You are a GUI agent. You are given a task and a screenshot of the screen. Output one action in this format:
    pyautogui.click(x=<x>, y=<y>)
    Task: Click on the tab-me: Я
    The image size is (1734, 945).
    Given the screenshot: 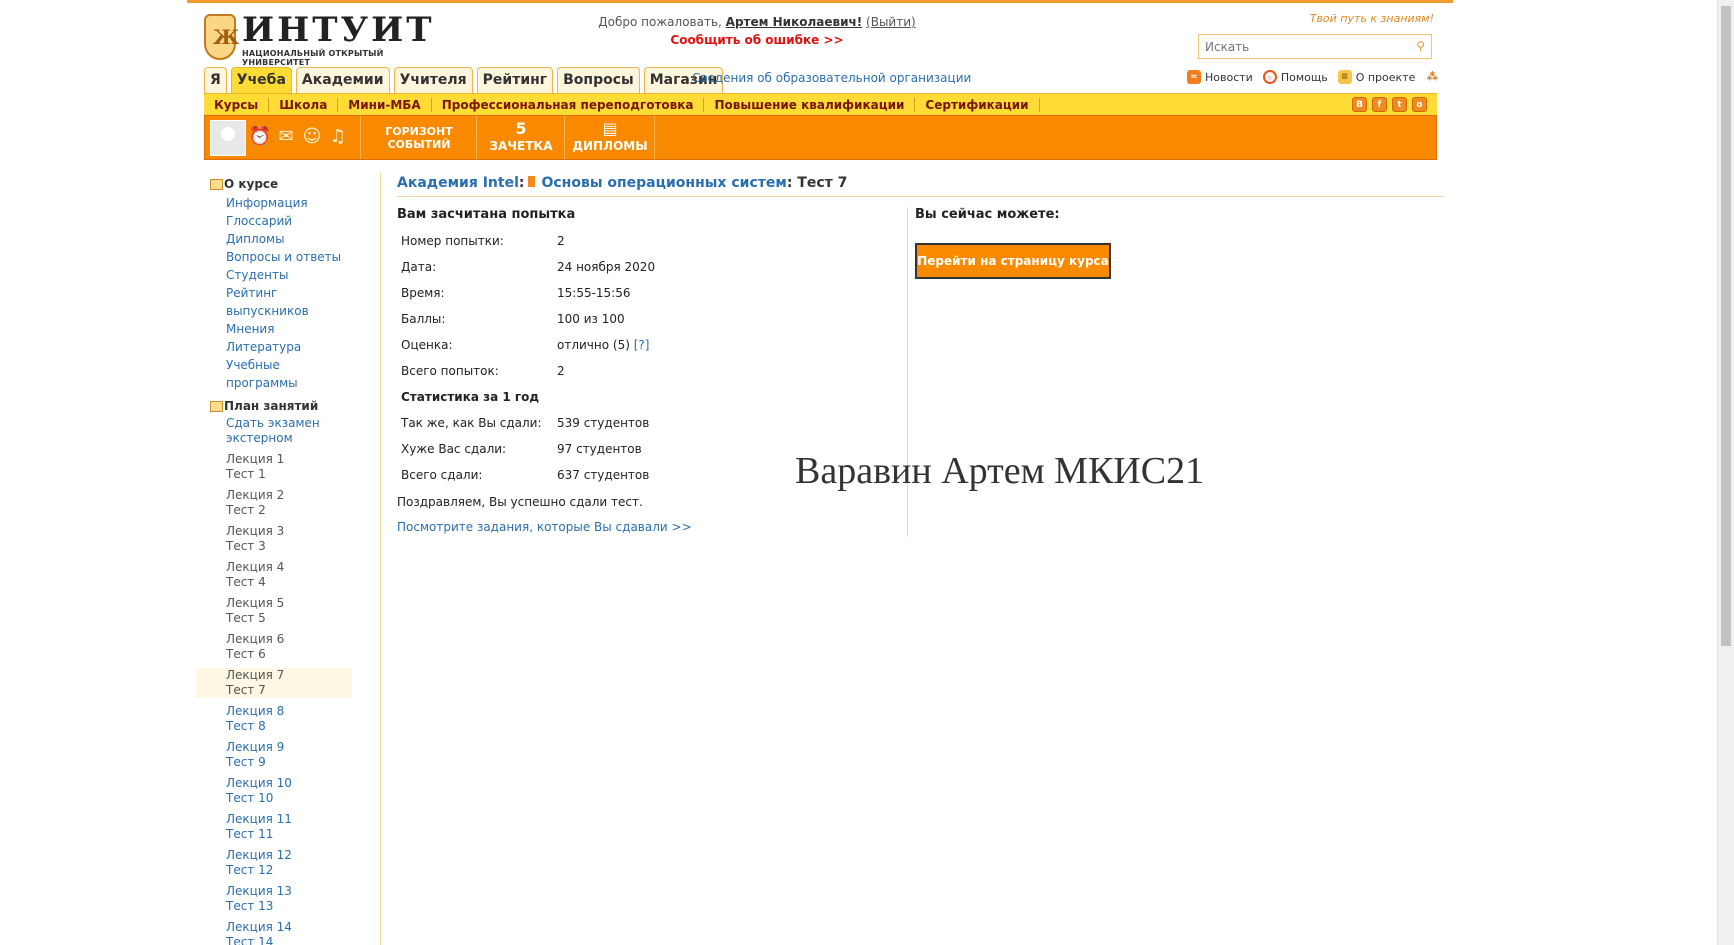 What is the action you would take?
    pyautogui.click(x=215, y=80)
    